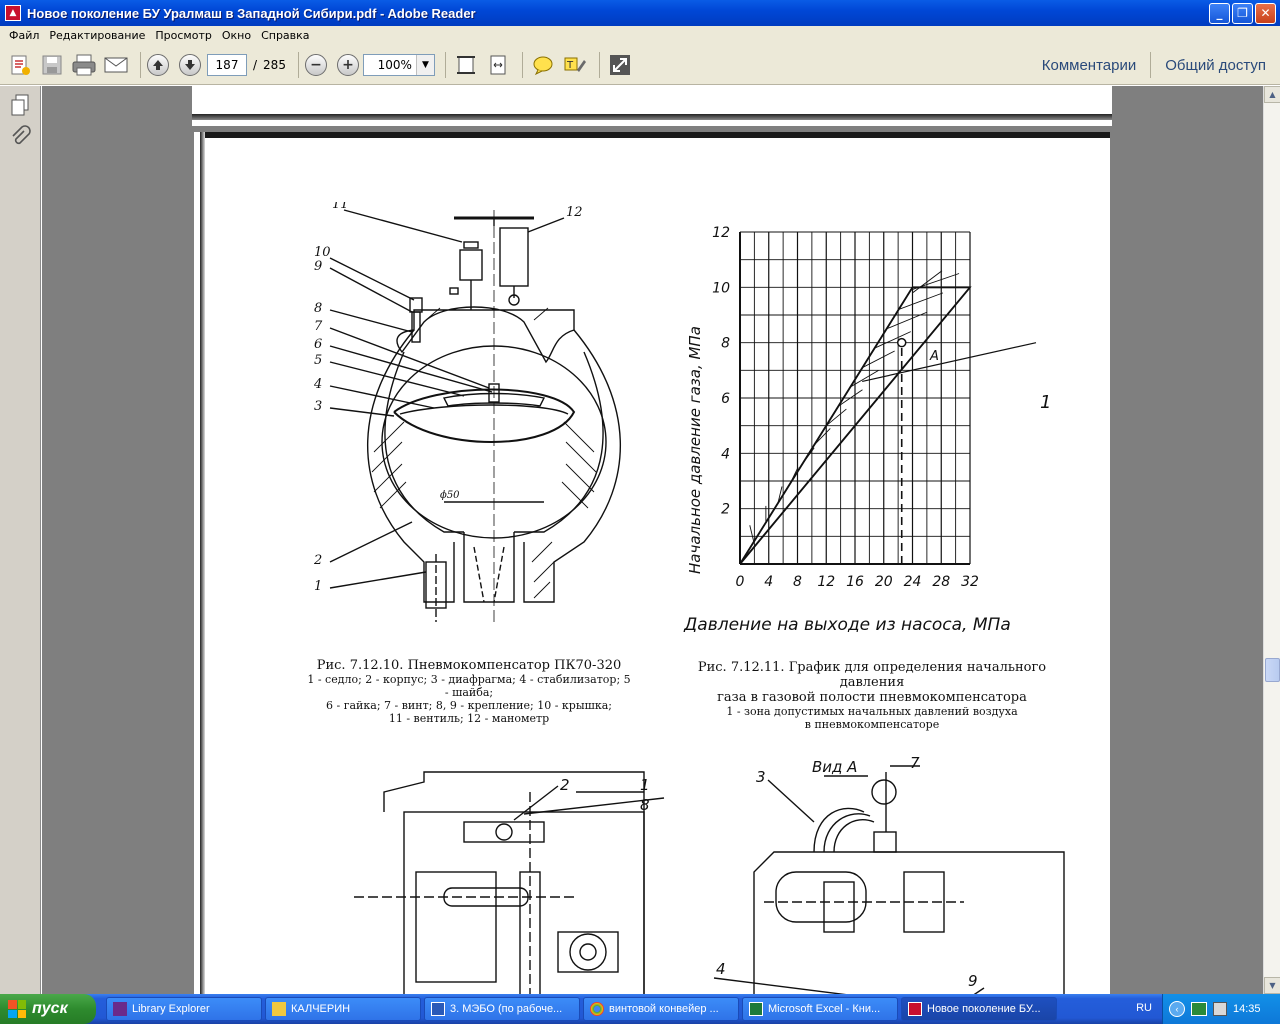 The width and height of the screenshot is (1280, 1024). I want to click on task-label: Library Explorer, so click(171, 1009).